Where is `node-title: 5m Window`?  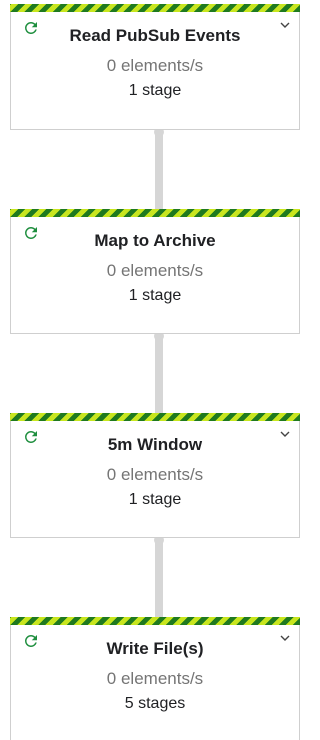
node-title: 5m Window is located at coordinates (155, 444).